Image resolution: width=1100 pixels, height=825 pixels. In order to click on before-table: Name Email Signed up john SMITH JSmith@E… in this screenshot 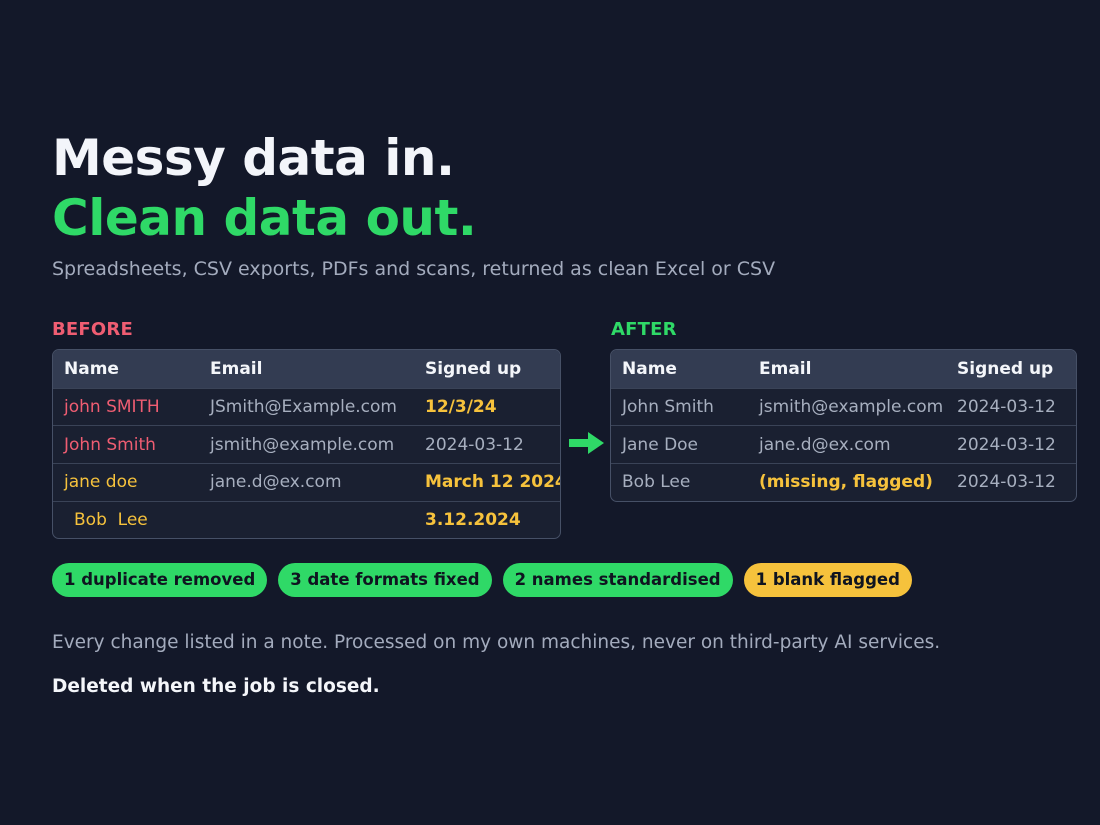, I will do `click(306, 444)`.